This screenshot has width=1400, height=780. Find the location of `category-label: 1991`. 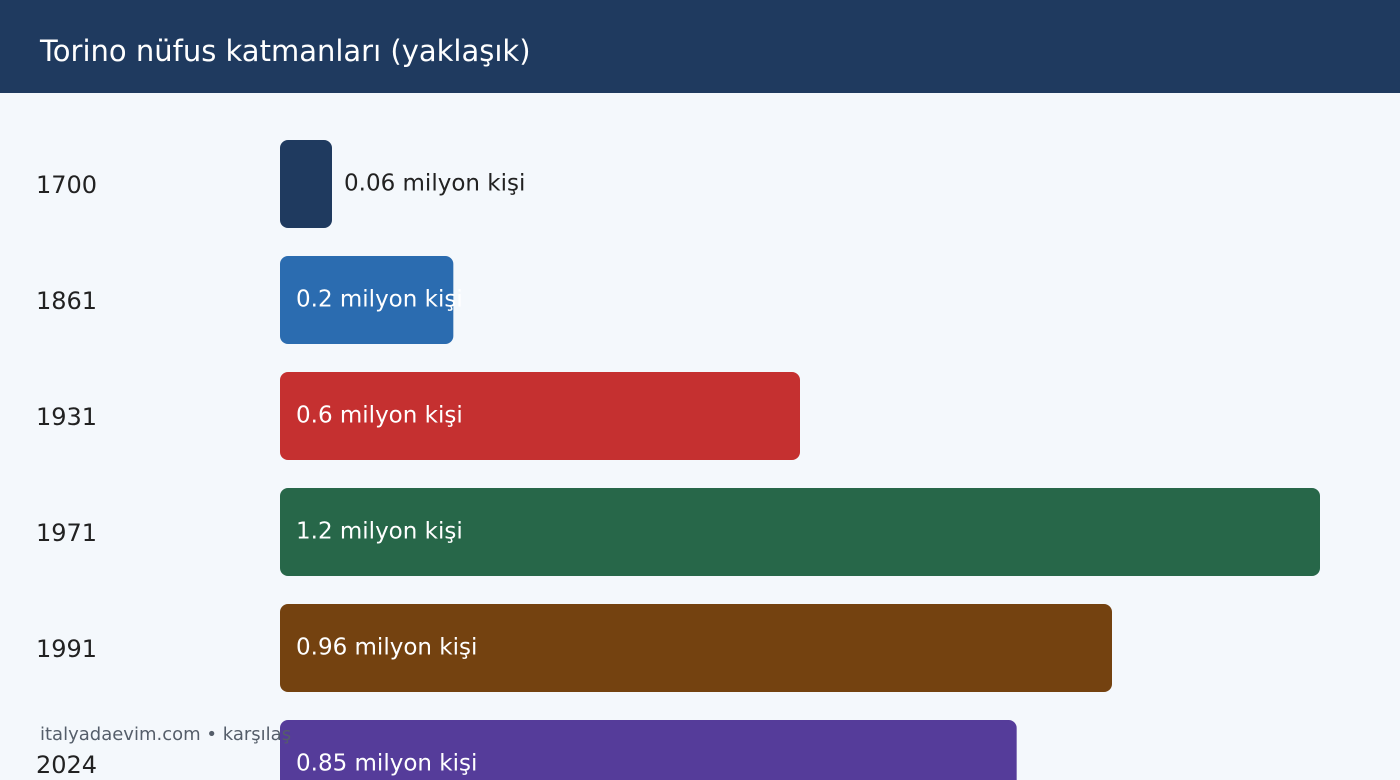

category-label: 1991 is located at coordinates (66, 649).